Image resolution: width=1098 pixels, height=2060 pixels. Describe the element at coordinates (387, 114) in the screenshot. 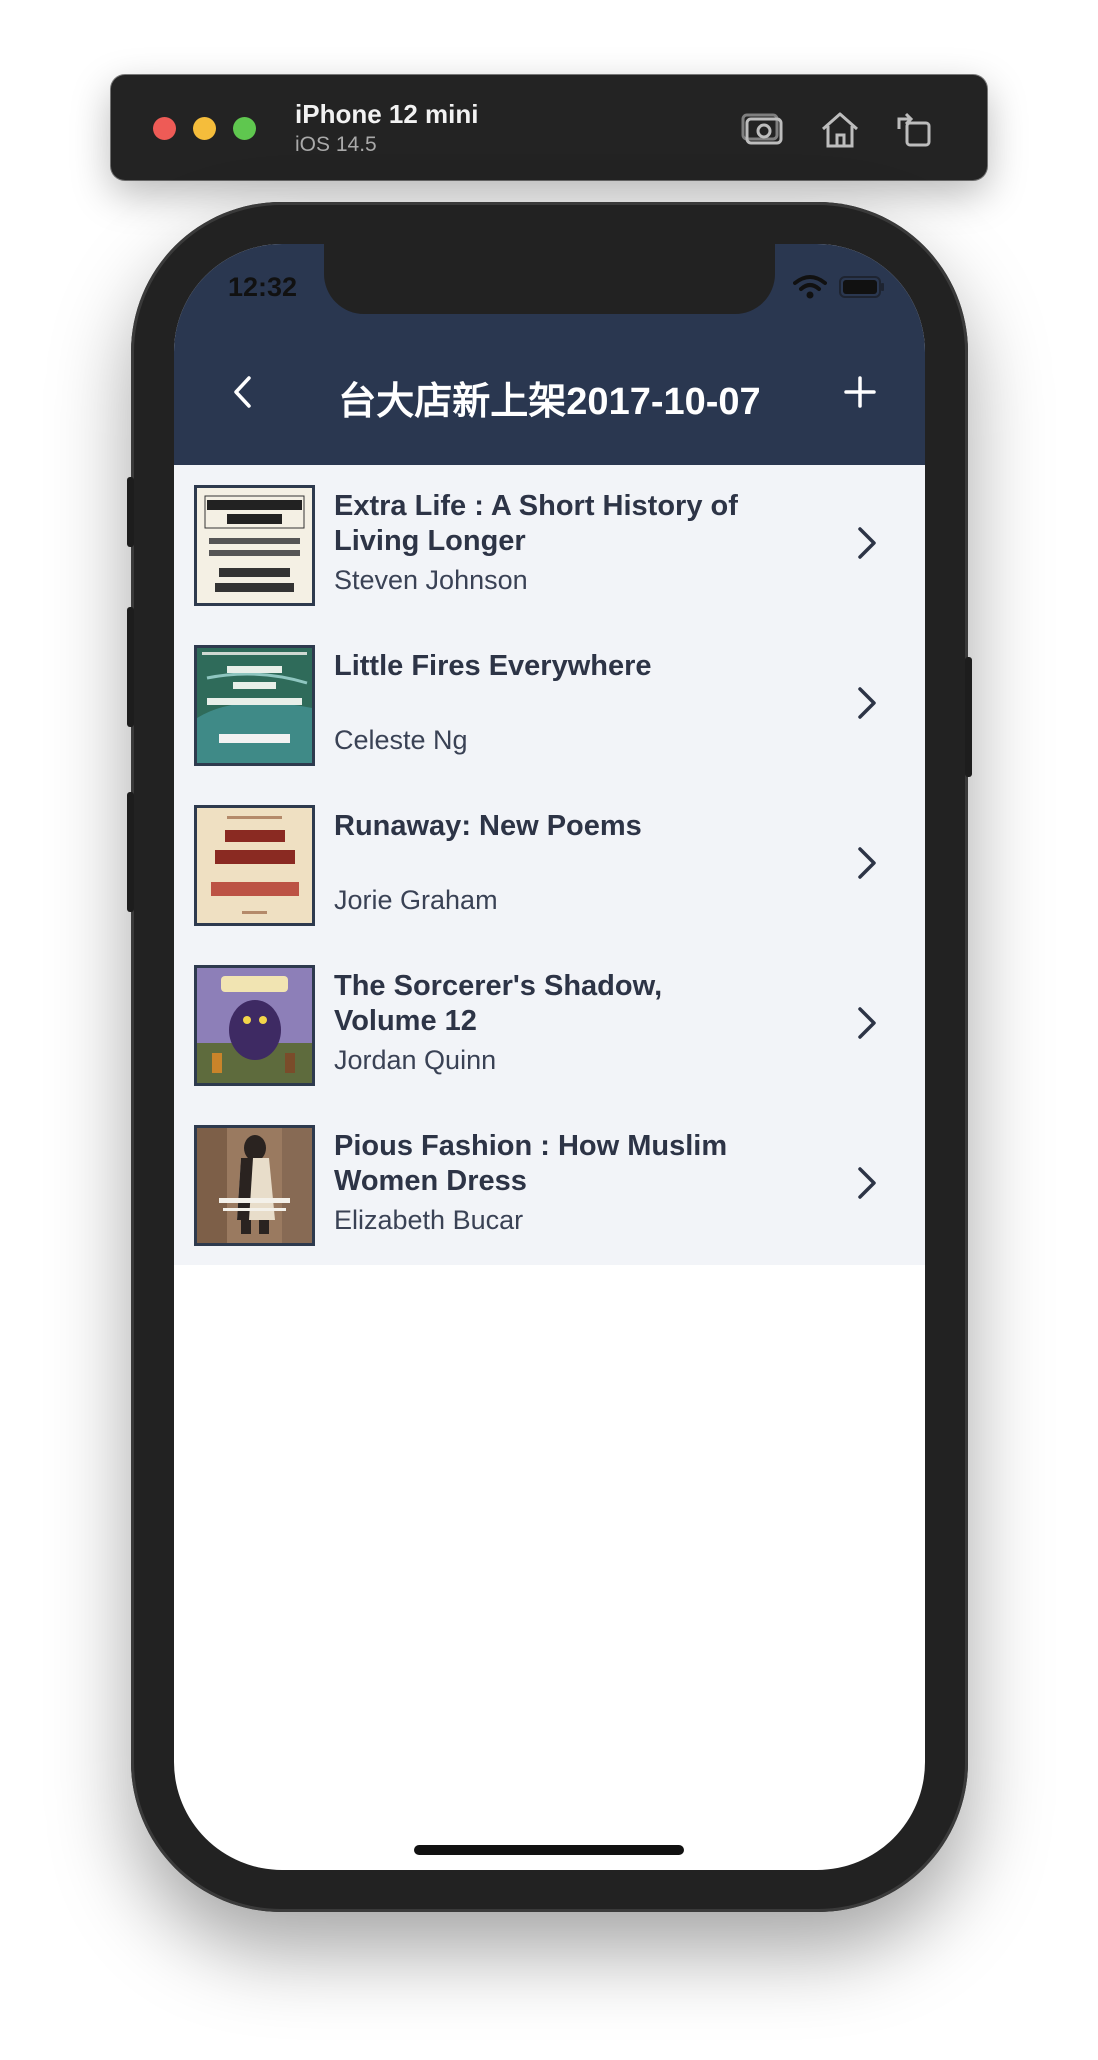

I see `device-name: iPhone 12 mini` at that location.